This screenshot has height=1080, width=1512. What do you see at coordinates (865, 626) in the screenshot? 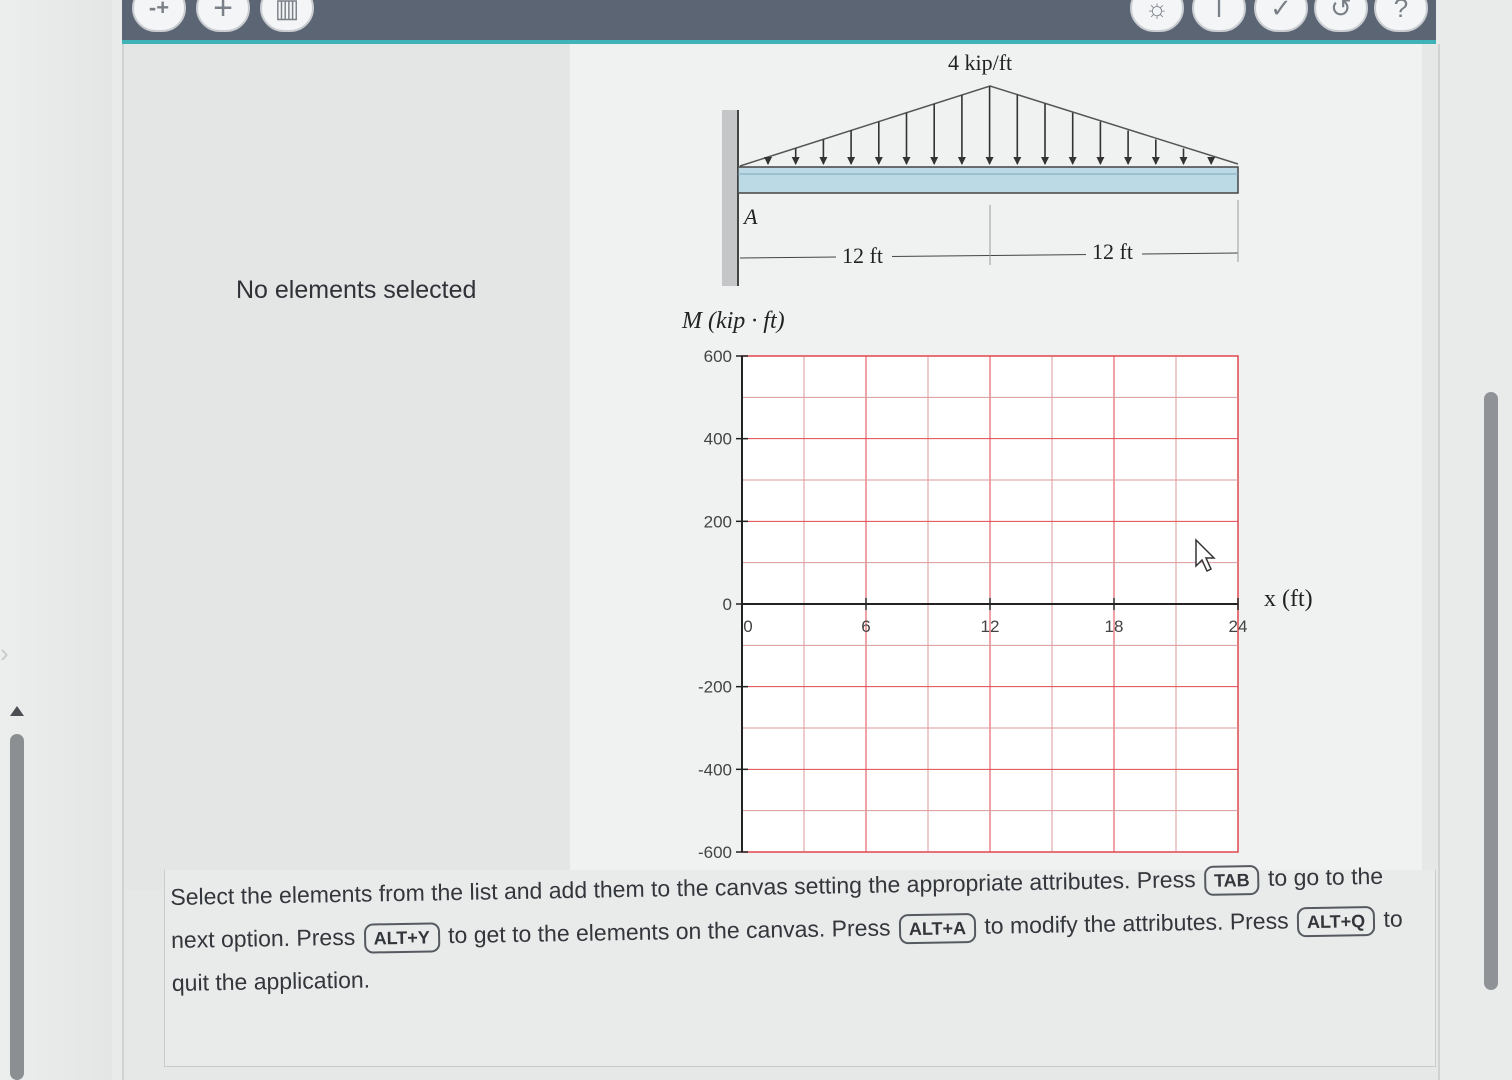
I see `x-tick-label: 6` at bounding box center [865, 626].